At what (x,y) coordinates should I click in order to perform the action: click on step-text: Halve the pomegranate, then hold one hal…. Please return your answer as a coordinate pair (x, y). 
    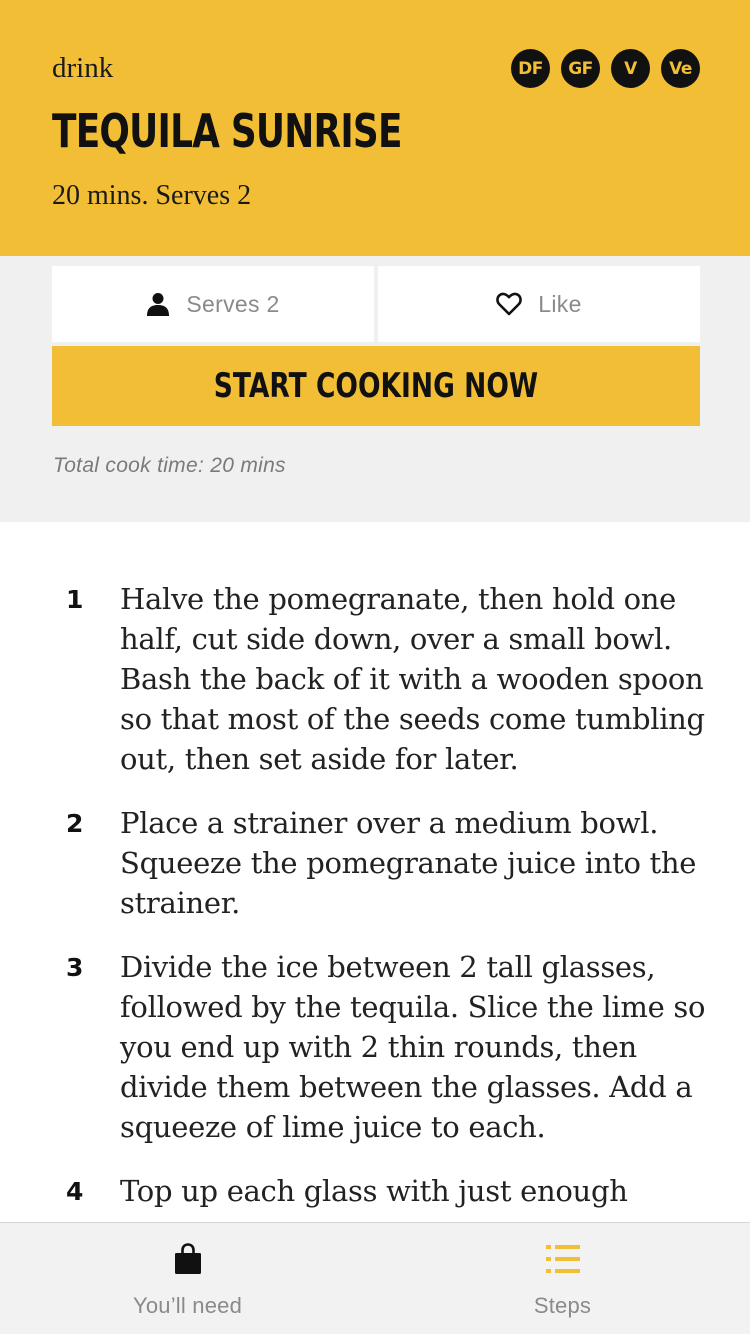
    Looking at the image, I should click on (412, 679).